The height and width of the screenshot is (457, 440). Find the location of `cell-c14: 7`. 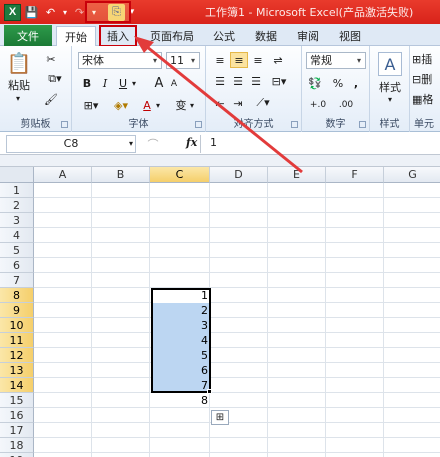

cell-c14: 7 is located at coordinates (179, 385).